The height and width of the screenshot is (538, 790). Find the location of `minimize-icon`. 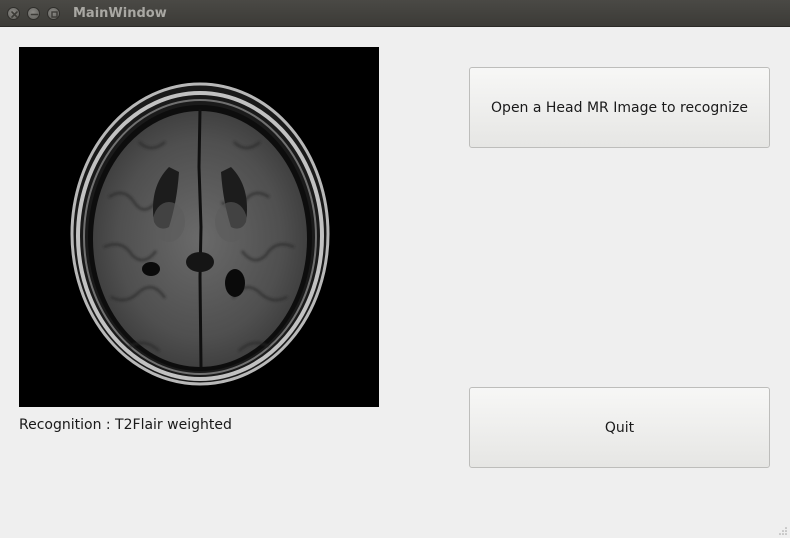

minimize-icon is located at coordinates (33, 13).